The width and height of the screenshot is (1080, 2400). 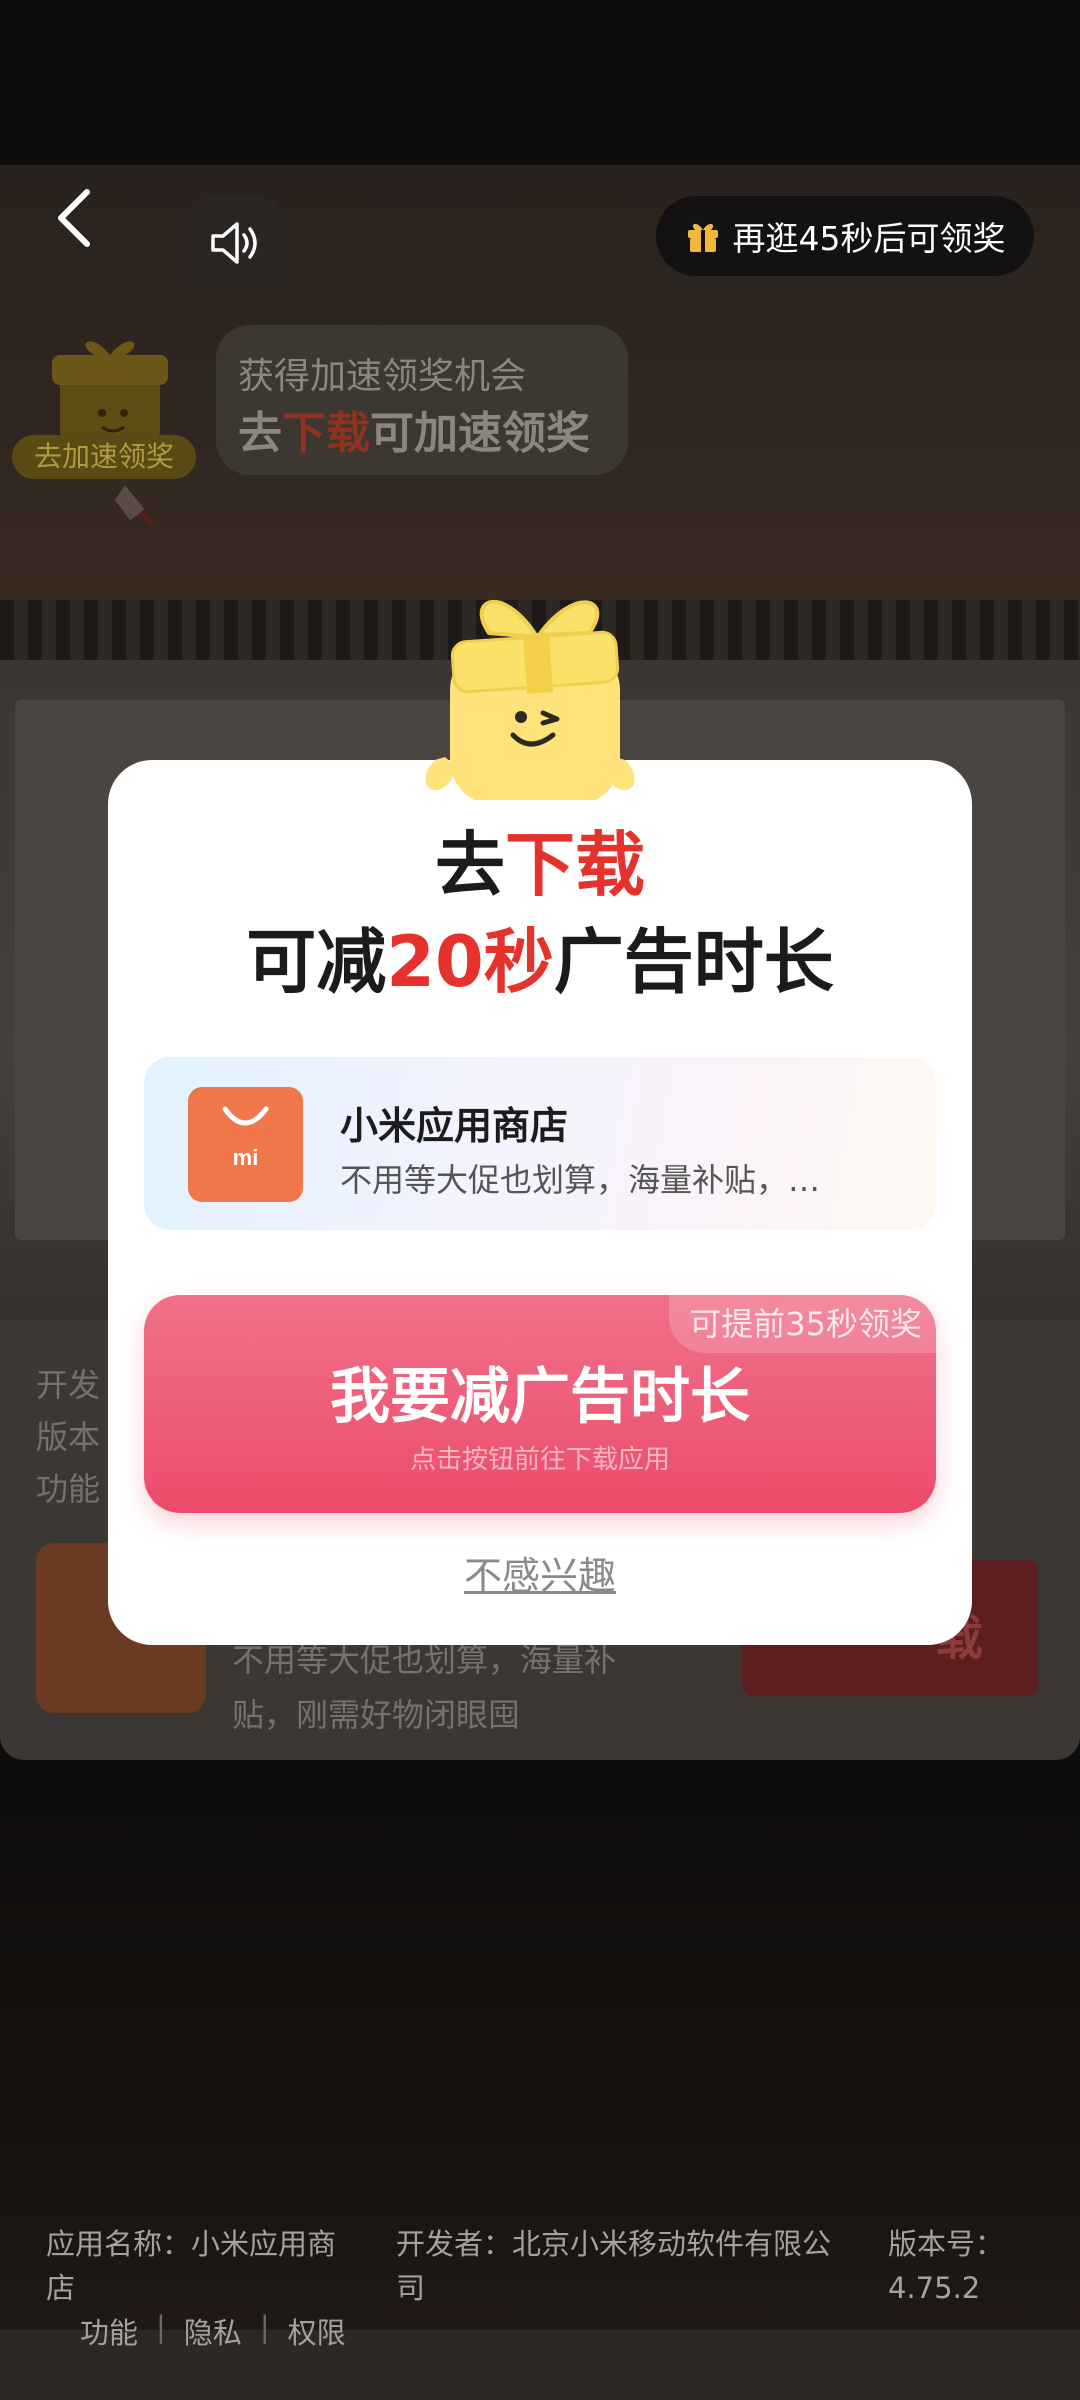 I want to click on not-interested-link: 不感兴趣, so click(x=540, y=1572).